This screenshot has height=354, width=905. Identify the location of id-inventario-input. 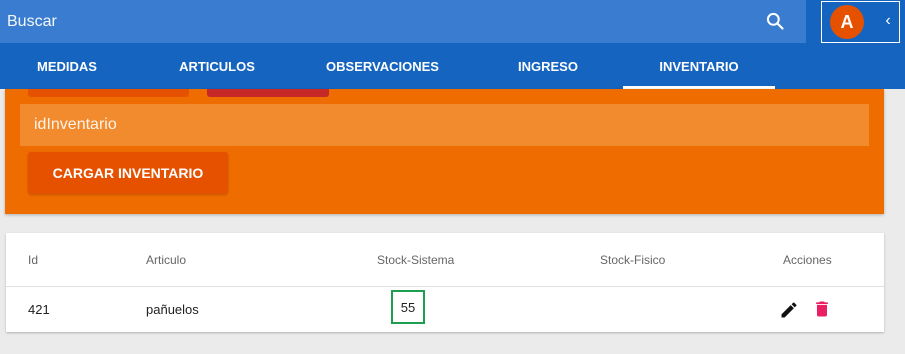
(444, 125).